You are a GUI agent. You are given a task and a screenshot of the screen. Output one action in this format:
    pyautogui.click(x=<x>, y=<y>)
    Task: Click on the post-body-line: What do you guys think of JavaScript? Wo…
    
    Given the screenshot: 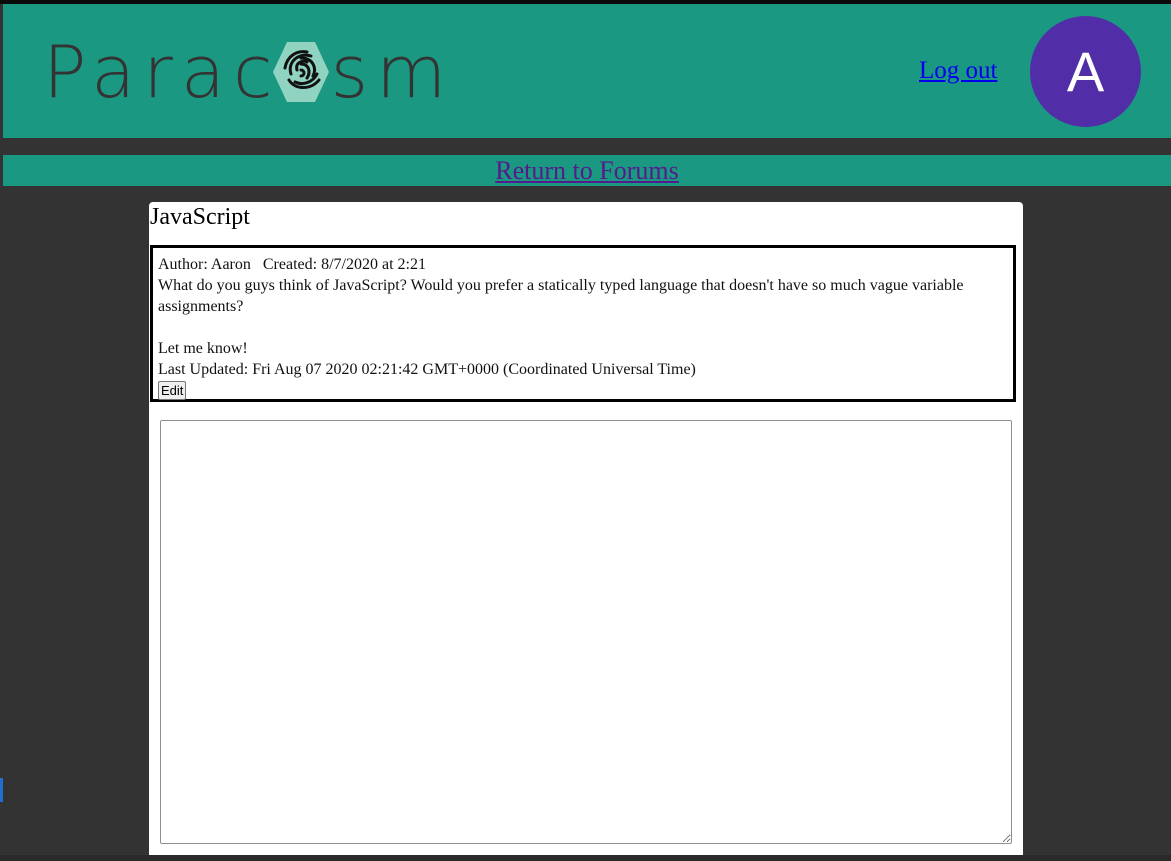 What is the action you would take?
    pyautogui.click(x=561, y=296)
    